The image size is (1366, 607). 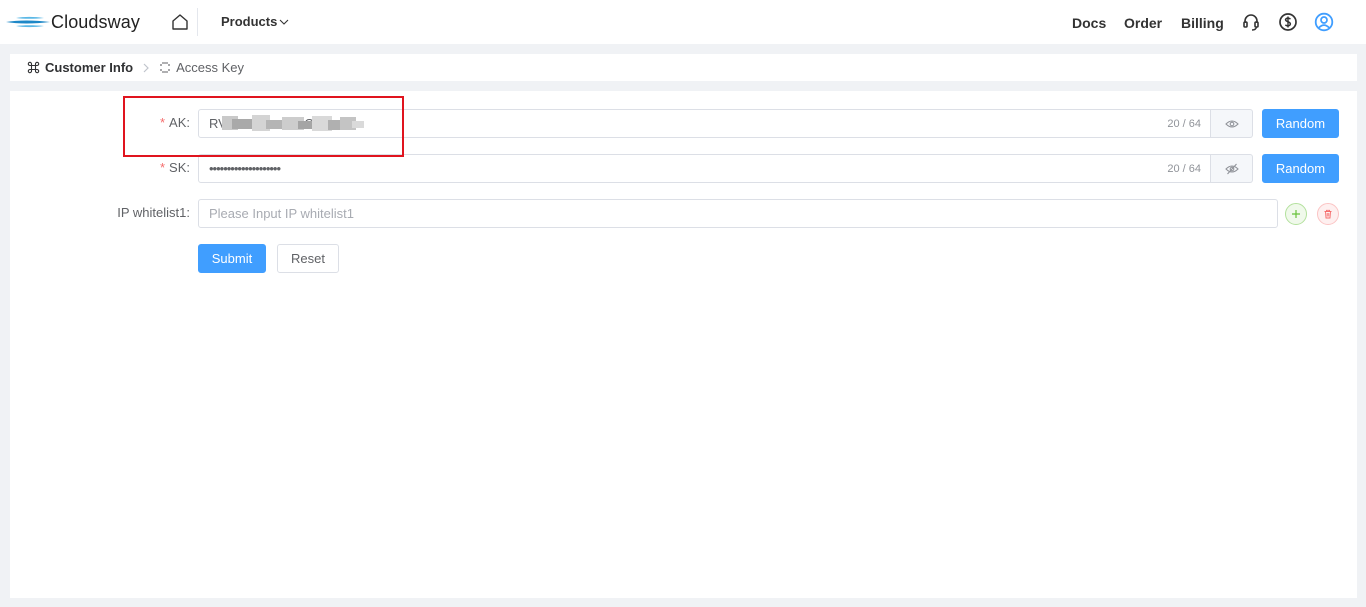 What do you see at coordinates (1089, 23) in the screenshot?
I see `nav-docs: Docs` at bounding box center [1089, 23].